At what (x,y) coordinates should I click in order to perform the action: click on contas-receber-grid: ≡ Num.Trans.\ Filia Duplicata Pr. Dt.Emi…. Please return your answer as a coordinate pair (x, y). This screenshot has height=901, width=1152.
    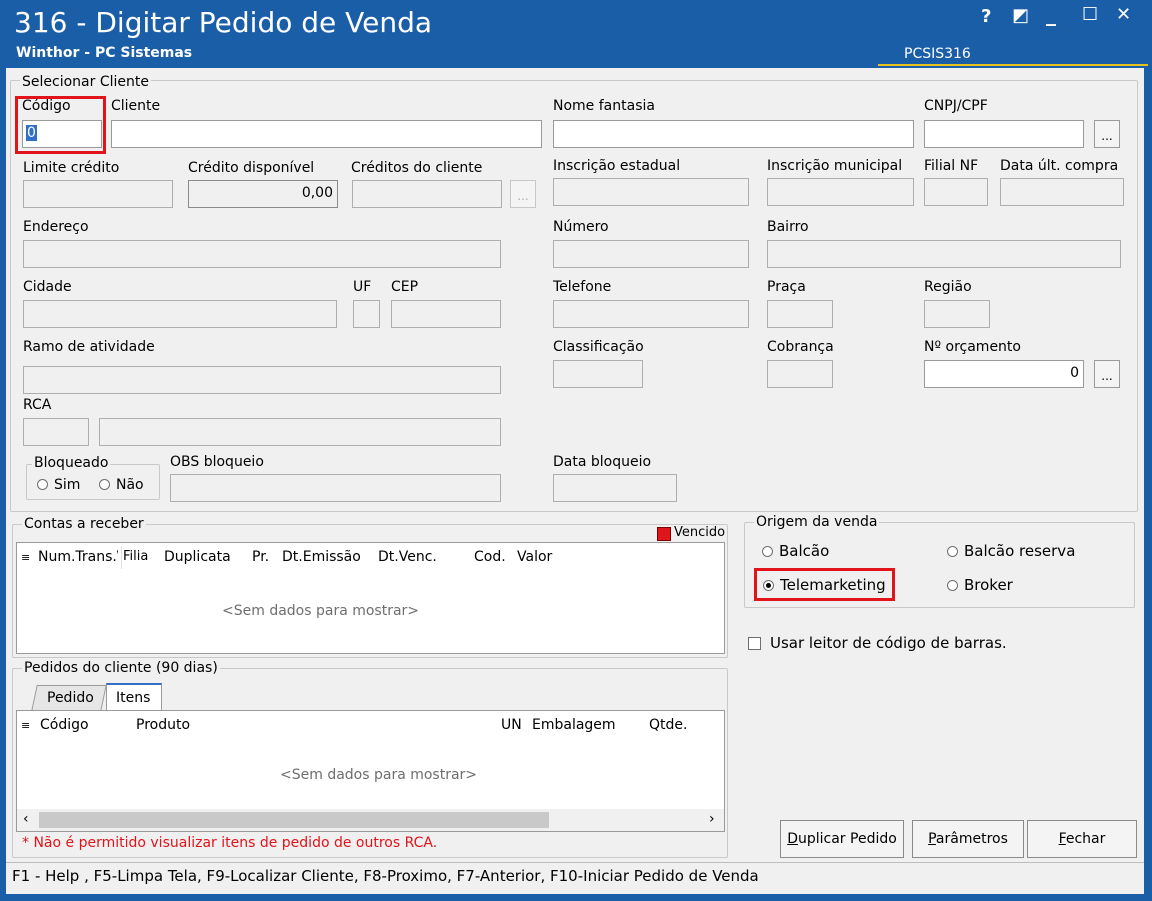
    Looking at the image, I should click on (370, 598).